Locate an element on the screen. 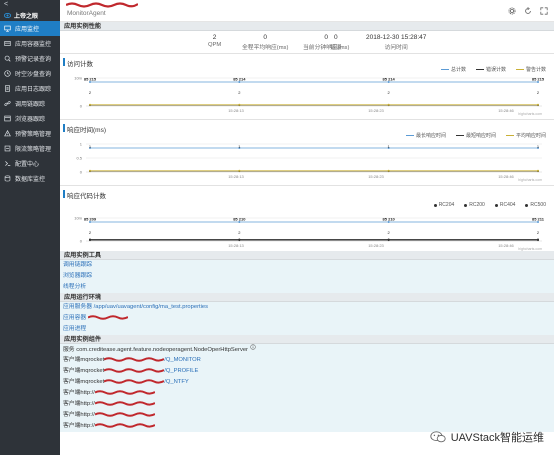 The width and height of the screenshot is (554, 455). metric-label: 当前分钟响应(ms) is located at coordinates (326, 48).